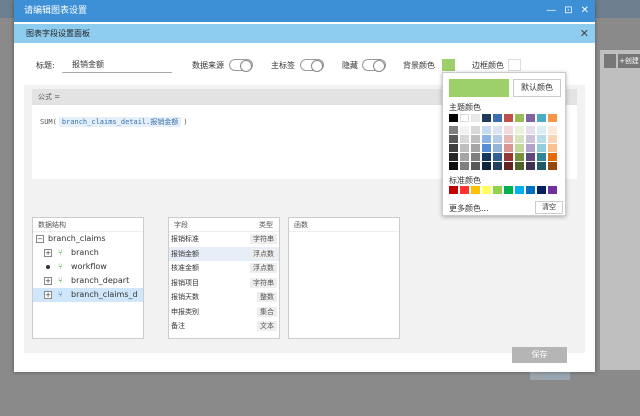 The width and height of the screenshot is (640, 416). Describe the element at coordinates (224, 297) in the screenshot. I see `field-row: 报销天数 整数` at that location.